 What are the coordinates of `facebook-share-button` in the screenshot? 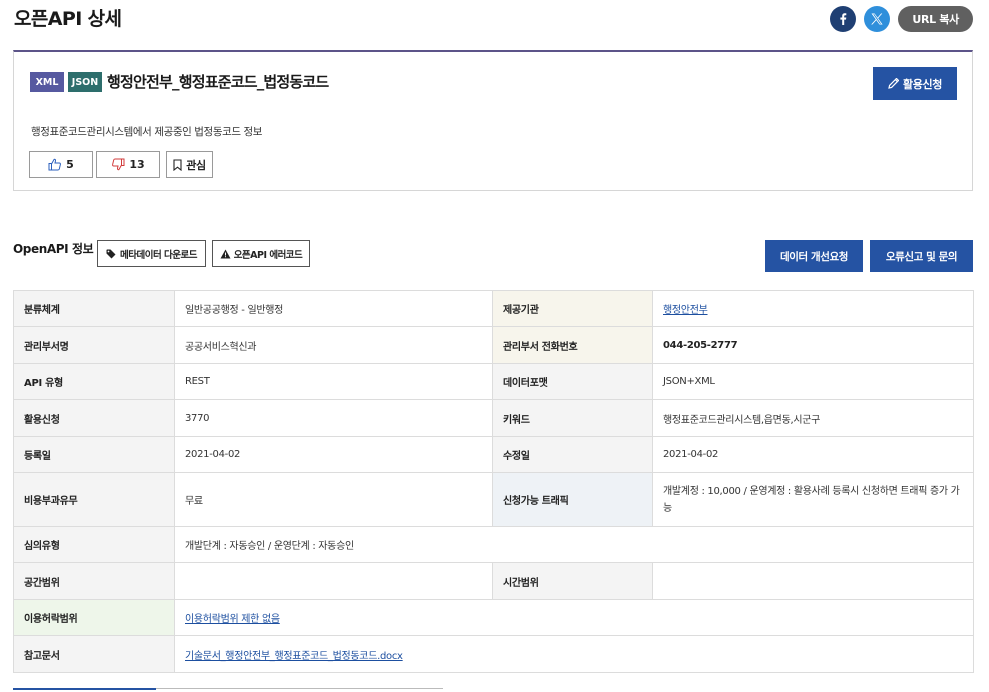 It's located at (843, 19).